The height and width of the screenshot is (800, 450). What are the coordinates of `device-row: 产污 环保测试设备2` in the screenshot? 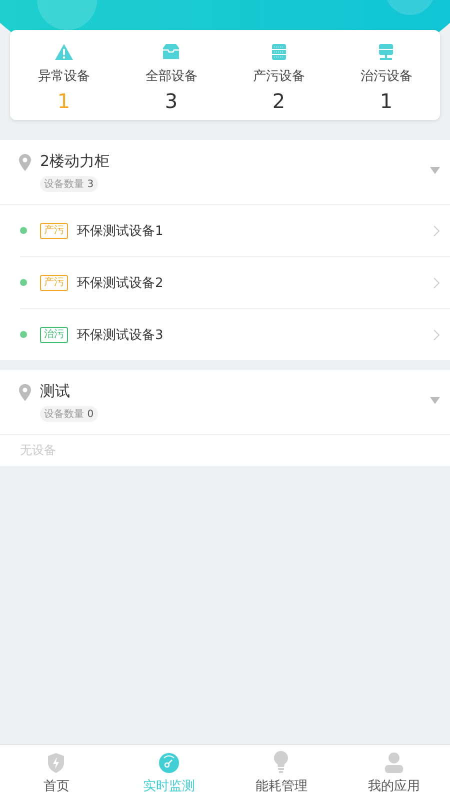 It's located at (235, 283).